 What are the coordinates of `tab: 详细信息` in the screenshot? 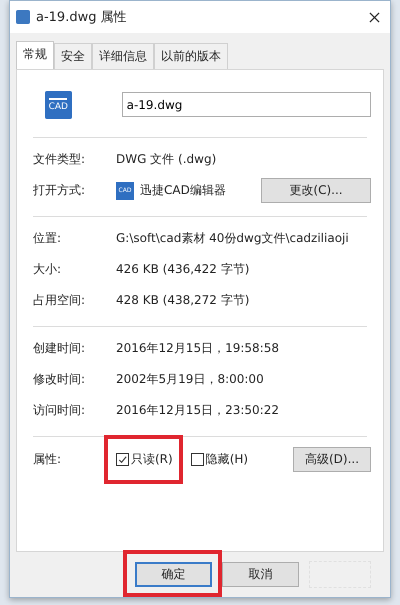 It's located at (123, 56).